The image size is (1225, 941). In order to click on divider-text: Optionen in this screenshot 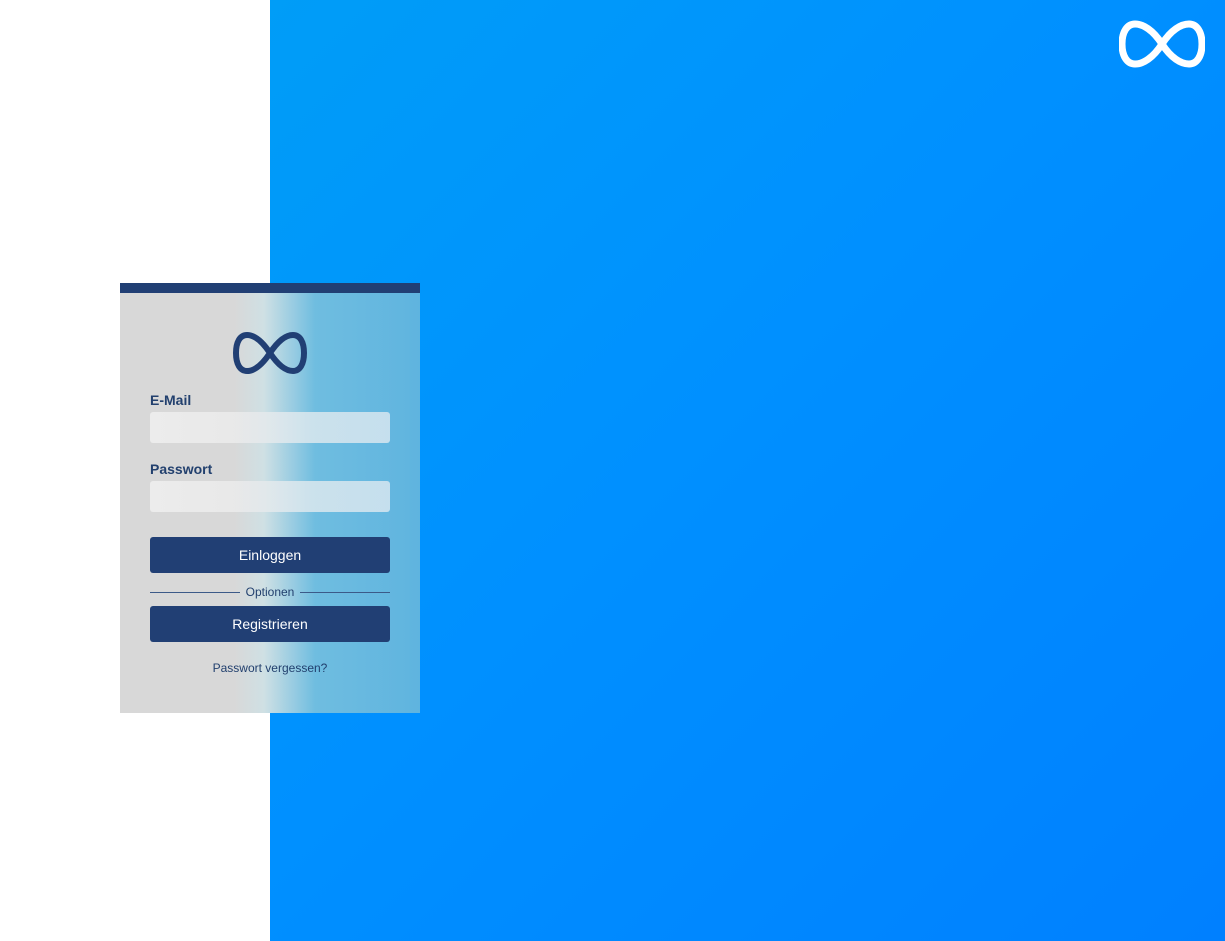, I will do `click(270, 592)`.